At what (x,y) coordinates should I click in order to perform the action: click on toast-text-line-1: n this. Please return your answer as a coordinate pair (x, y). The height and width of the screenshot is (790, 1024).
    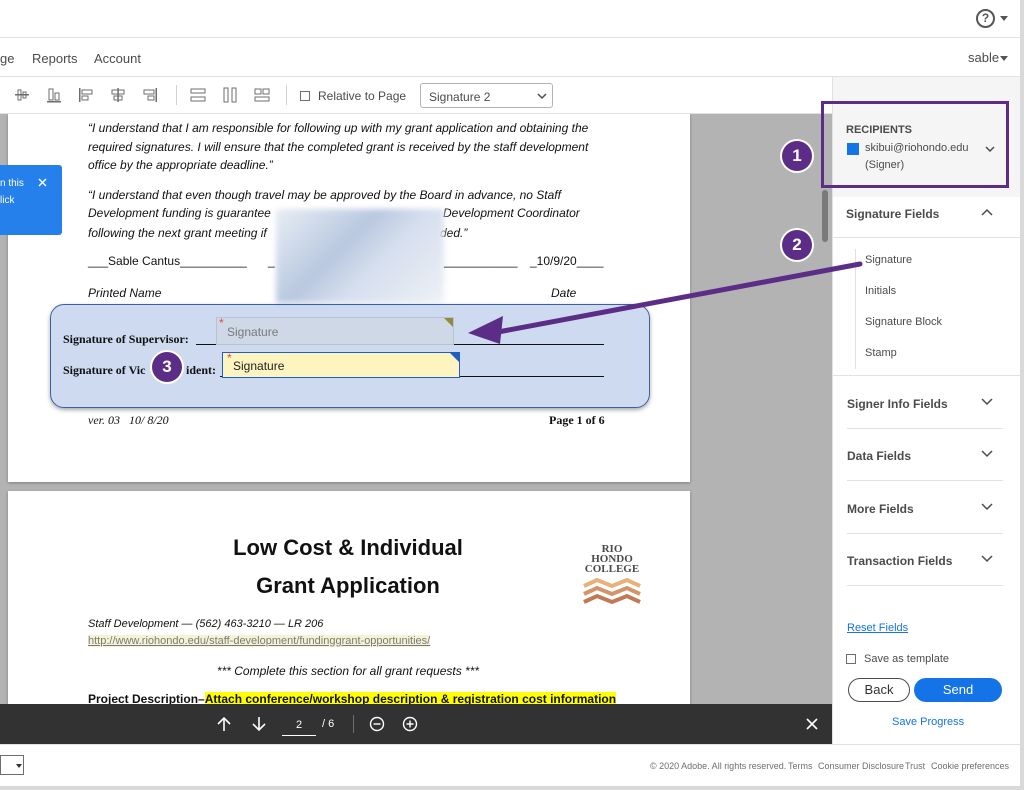
    Looking at the image, I should click on (12, 183).